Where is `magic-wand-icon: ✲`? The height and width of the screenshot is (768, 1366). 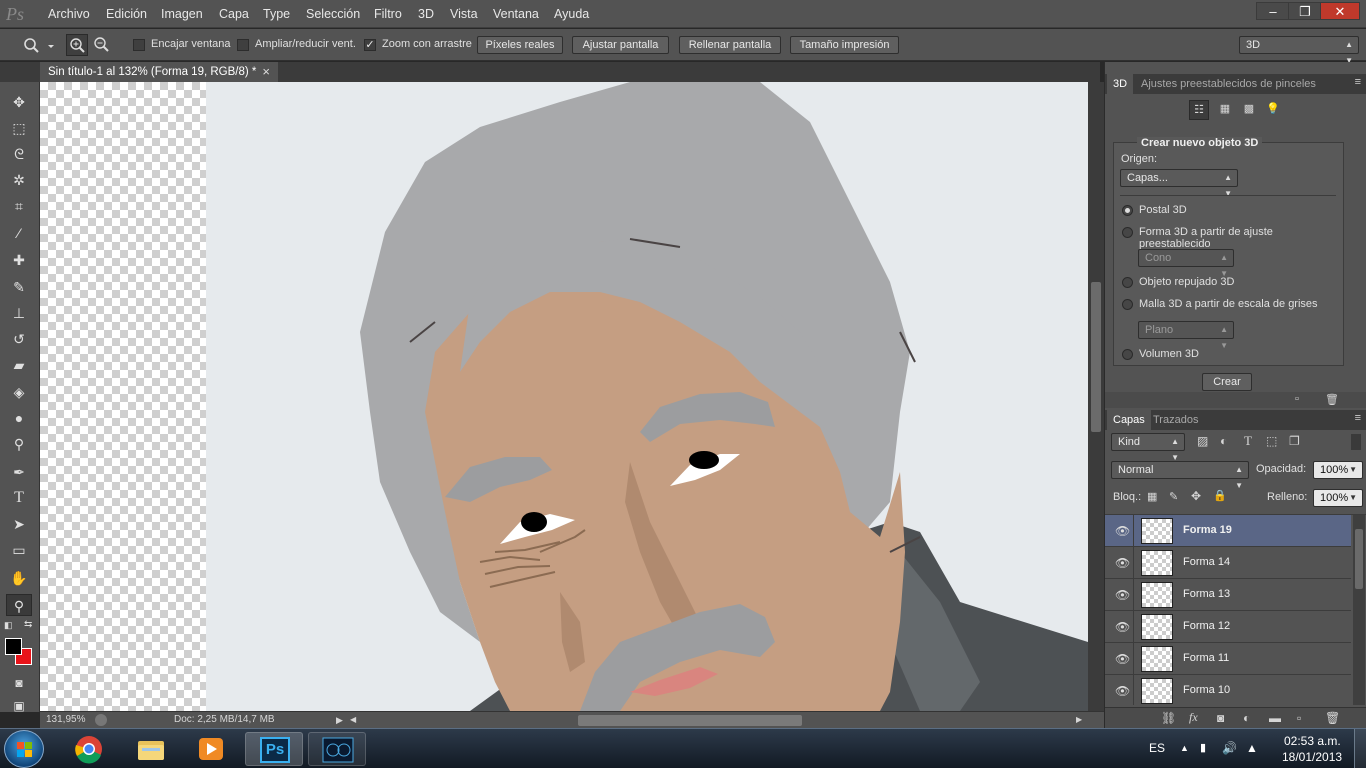 magic-wand-icon: ✲ is located at coordinates (19, 180).